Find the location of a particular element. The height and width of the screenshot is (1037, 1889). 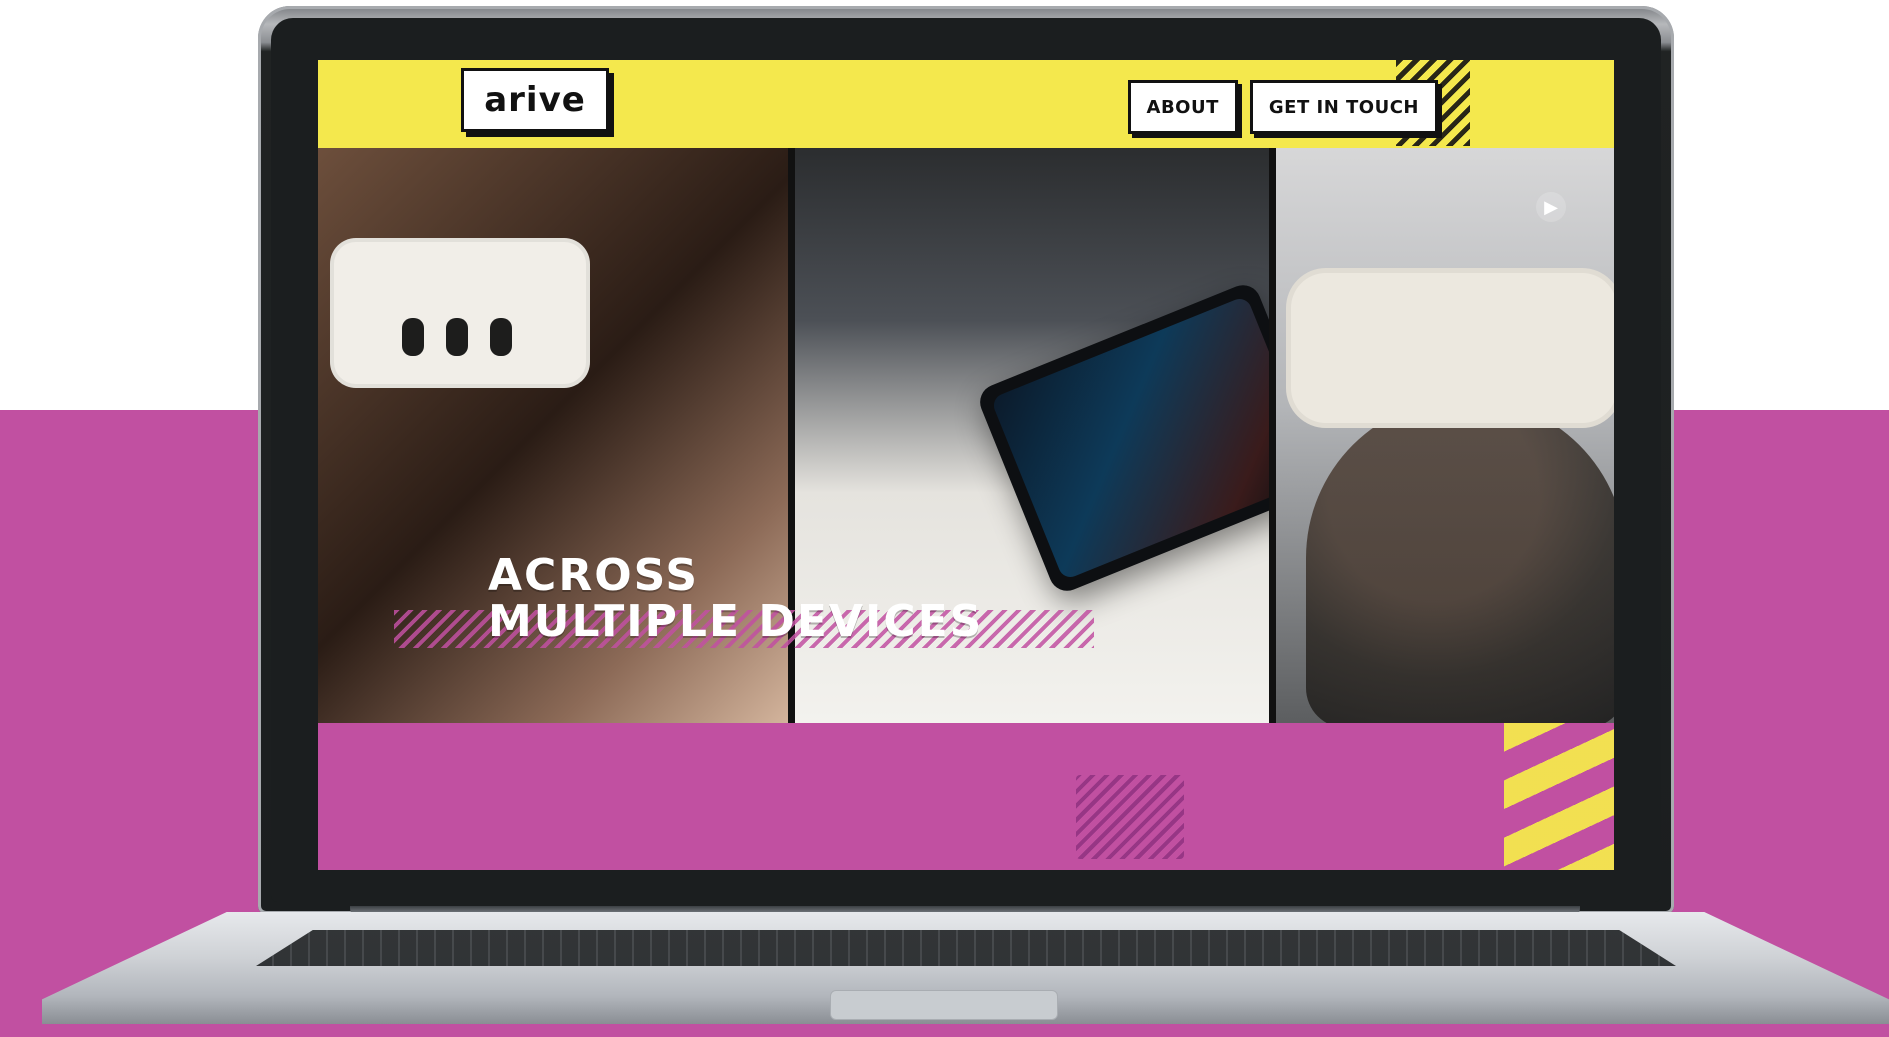

play-icon: ▶ is located at coordinates (1551, 207).